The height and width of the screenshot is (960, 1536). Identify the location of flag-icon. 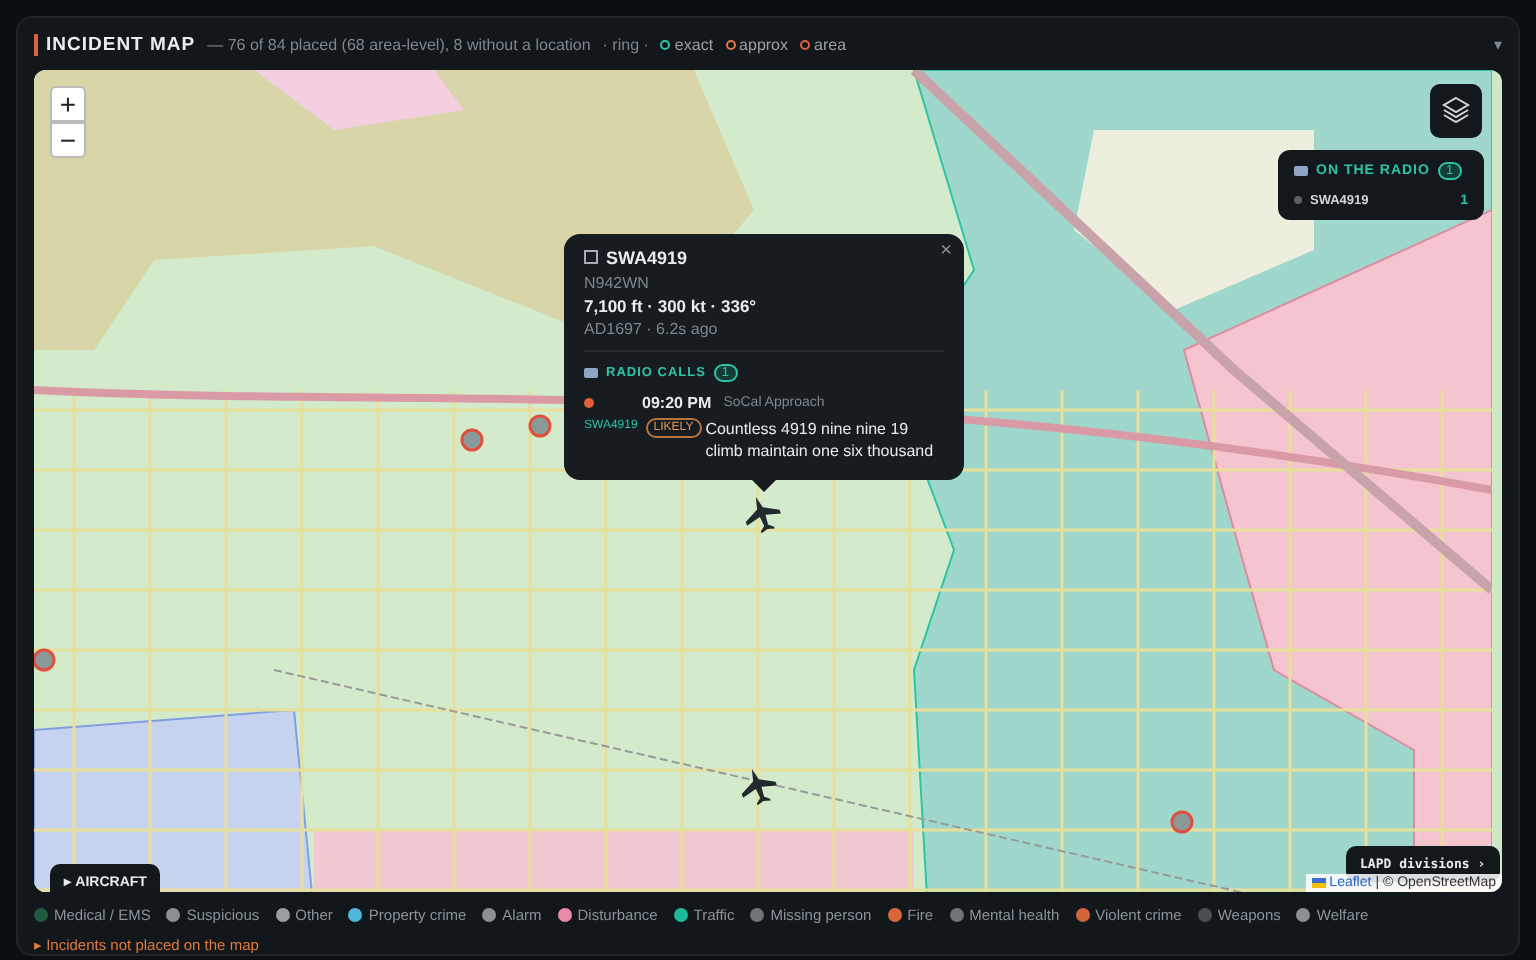
(1318, 883).